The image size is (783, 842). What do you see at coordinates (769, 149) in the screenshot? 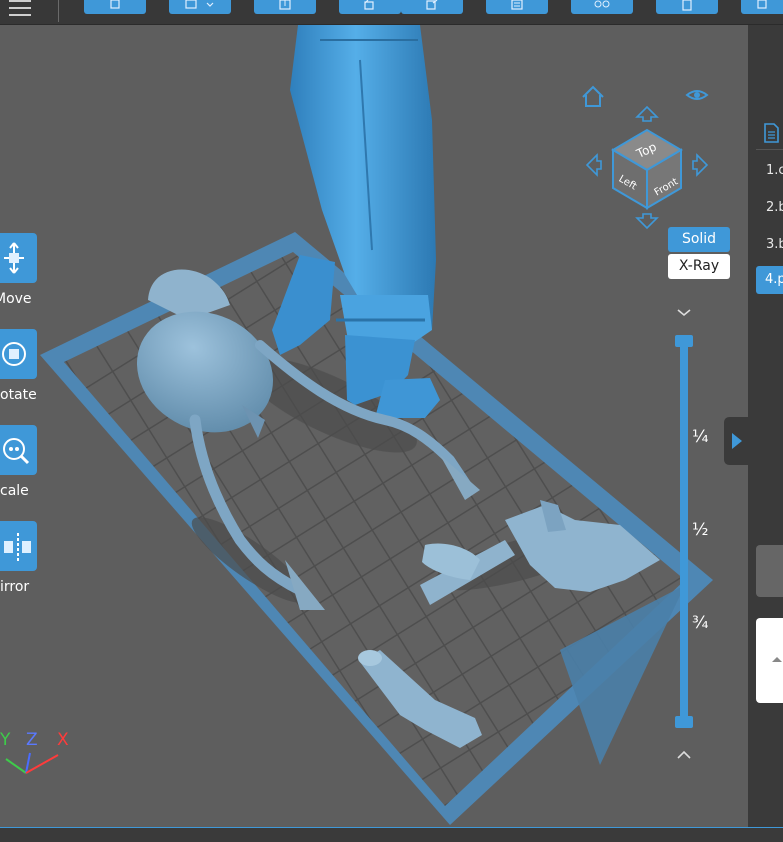
I see `panel-divider` at bounding box center [769, 149].